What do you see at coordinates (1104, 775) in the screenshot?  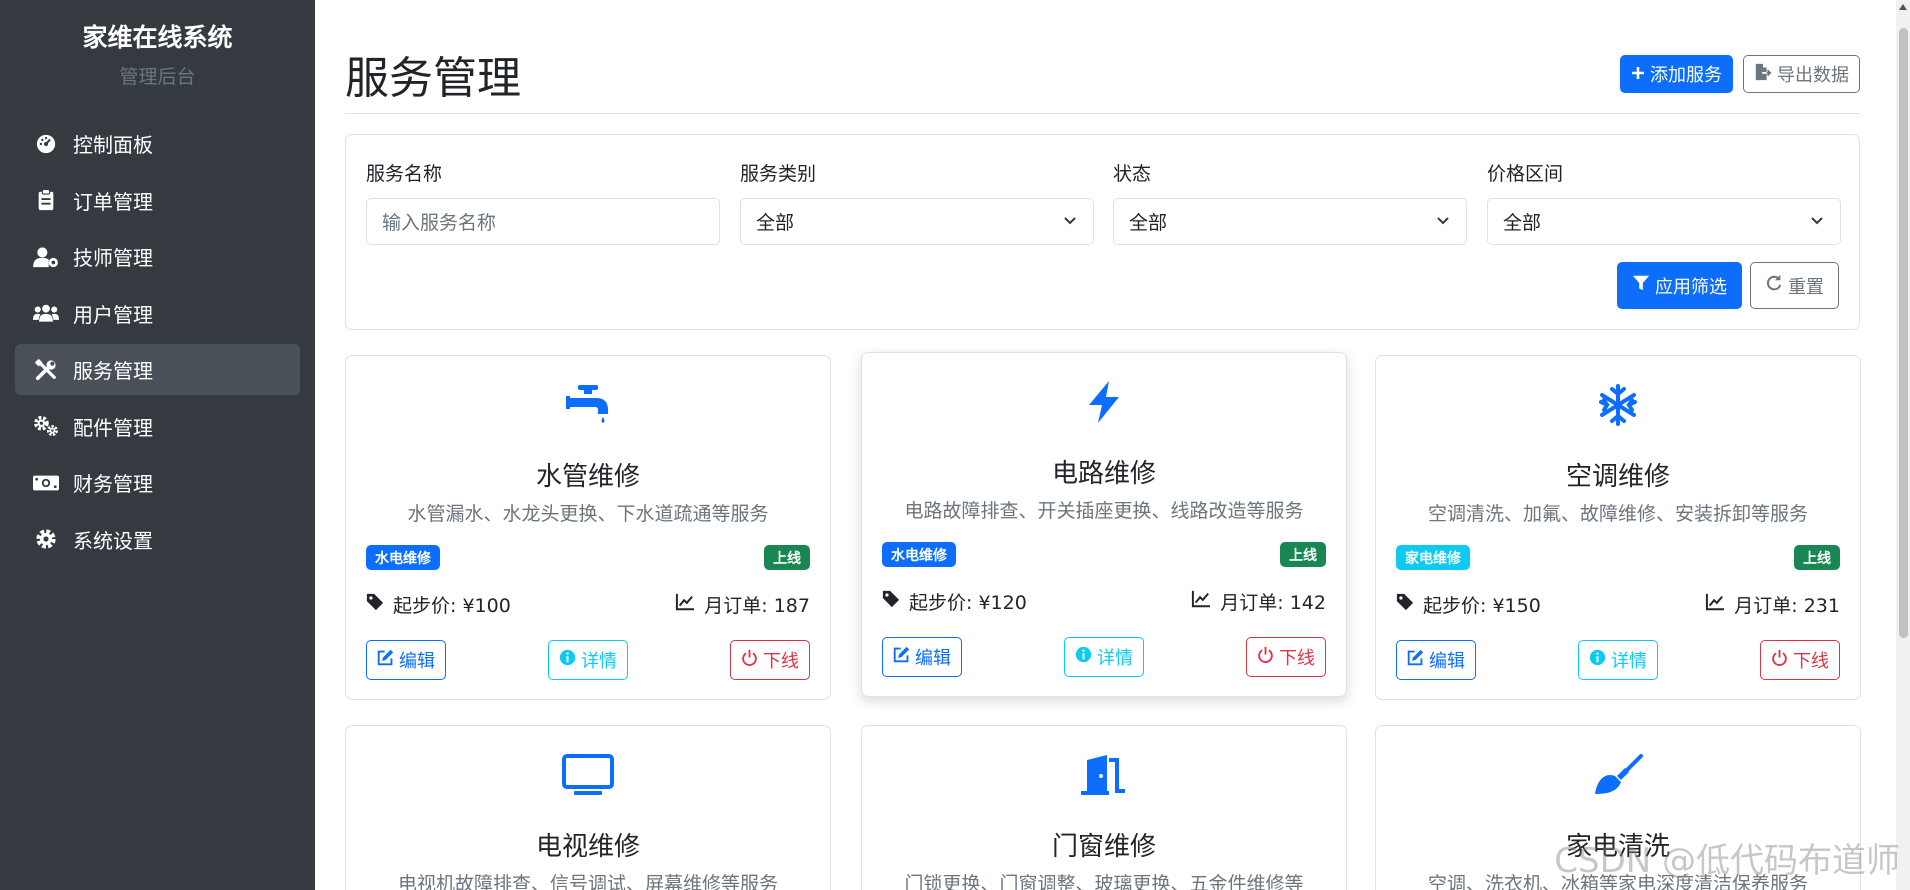 I see `door-icon` at bounding box center [1104, 775].